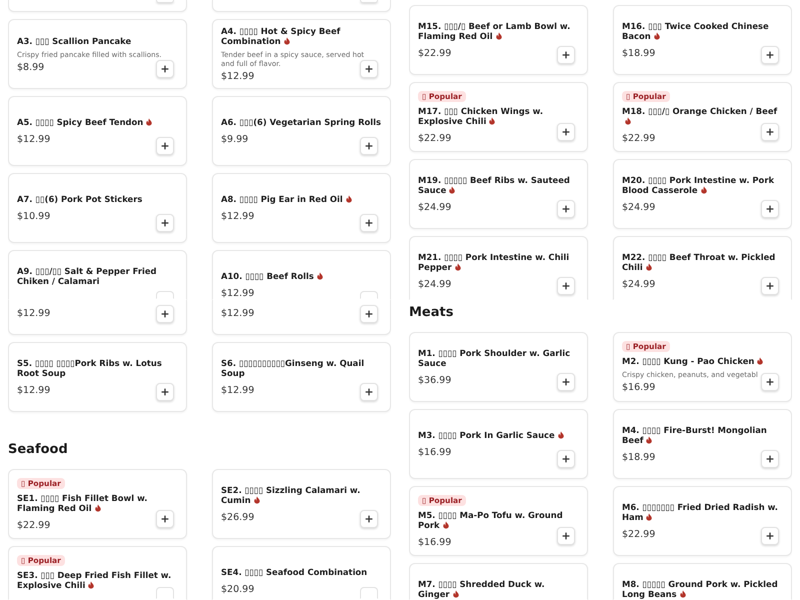  I want to click on dish-name: A3. ▯▯▯ Scallion Pancake, so click(74, 41).